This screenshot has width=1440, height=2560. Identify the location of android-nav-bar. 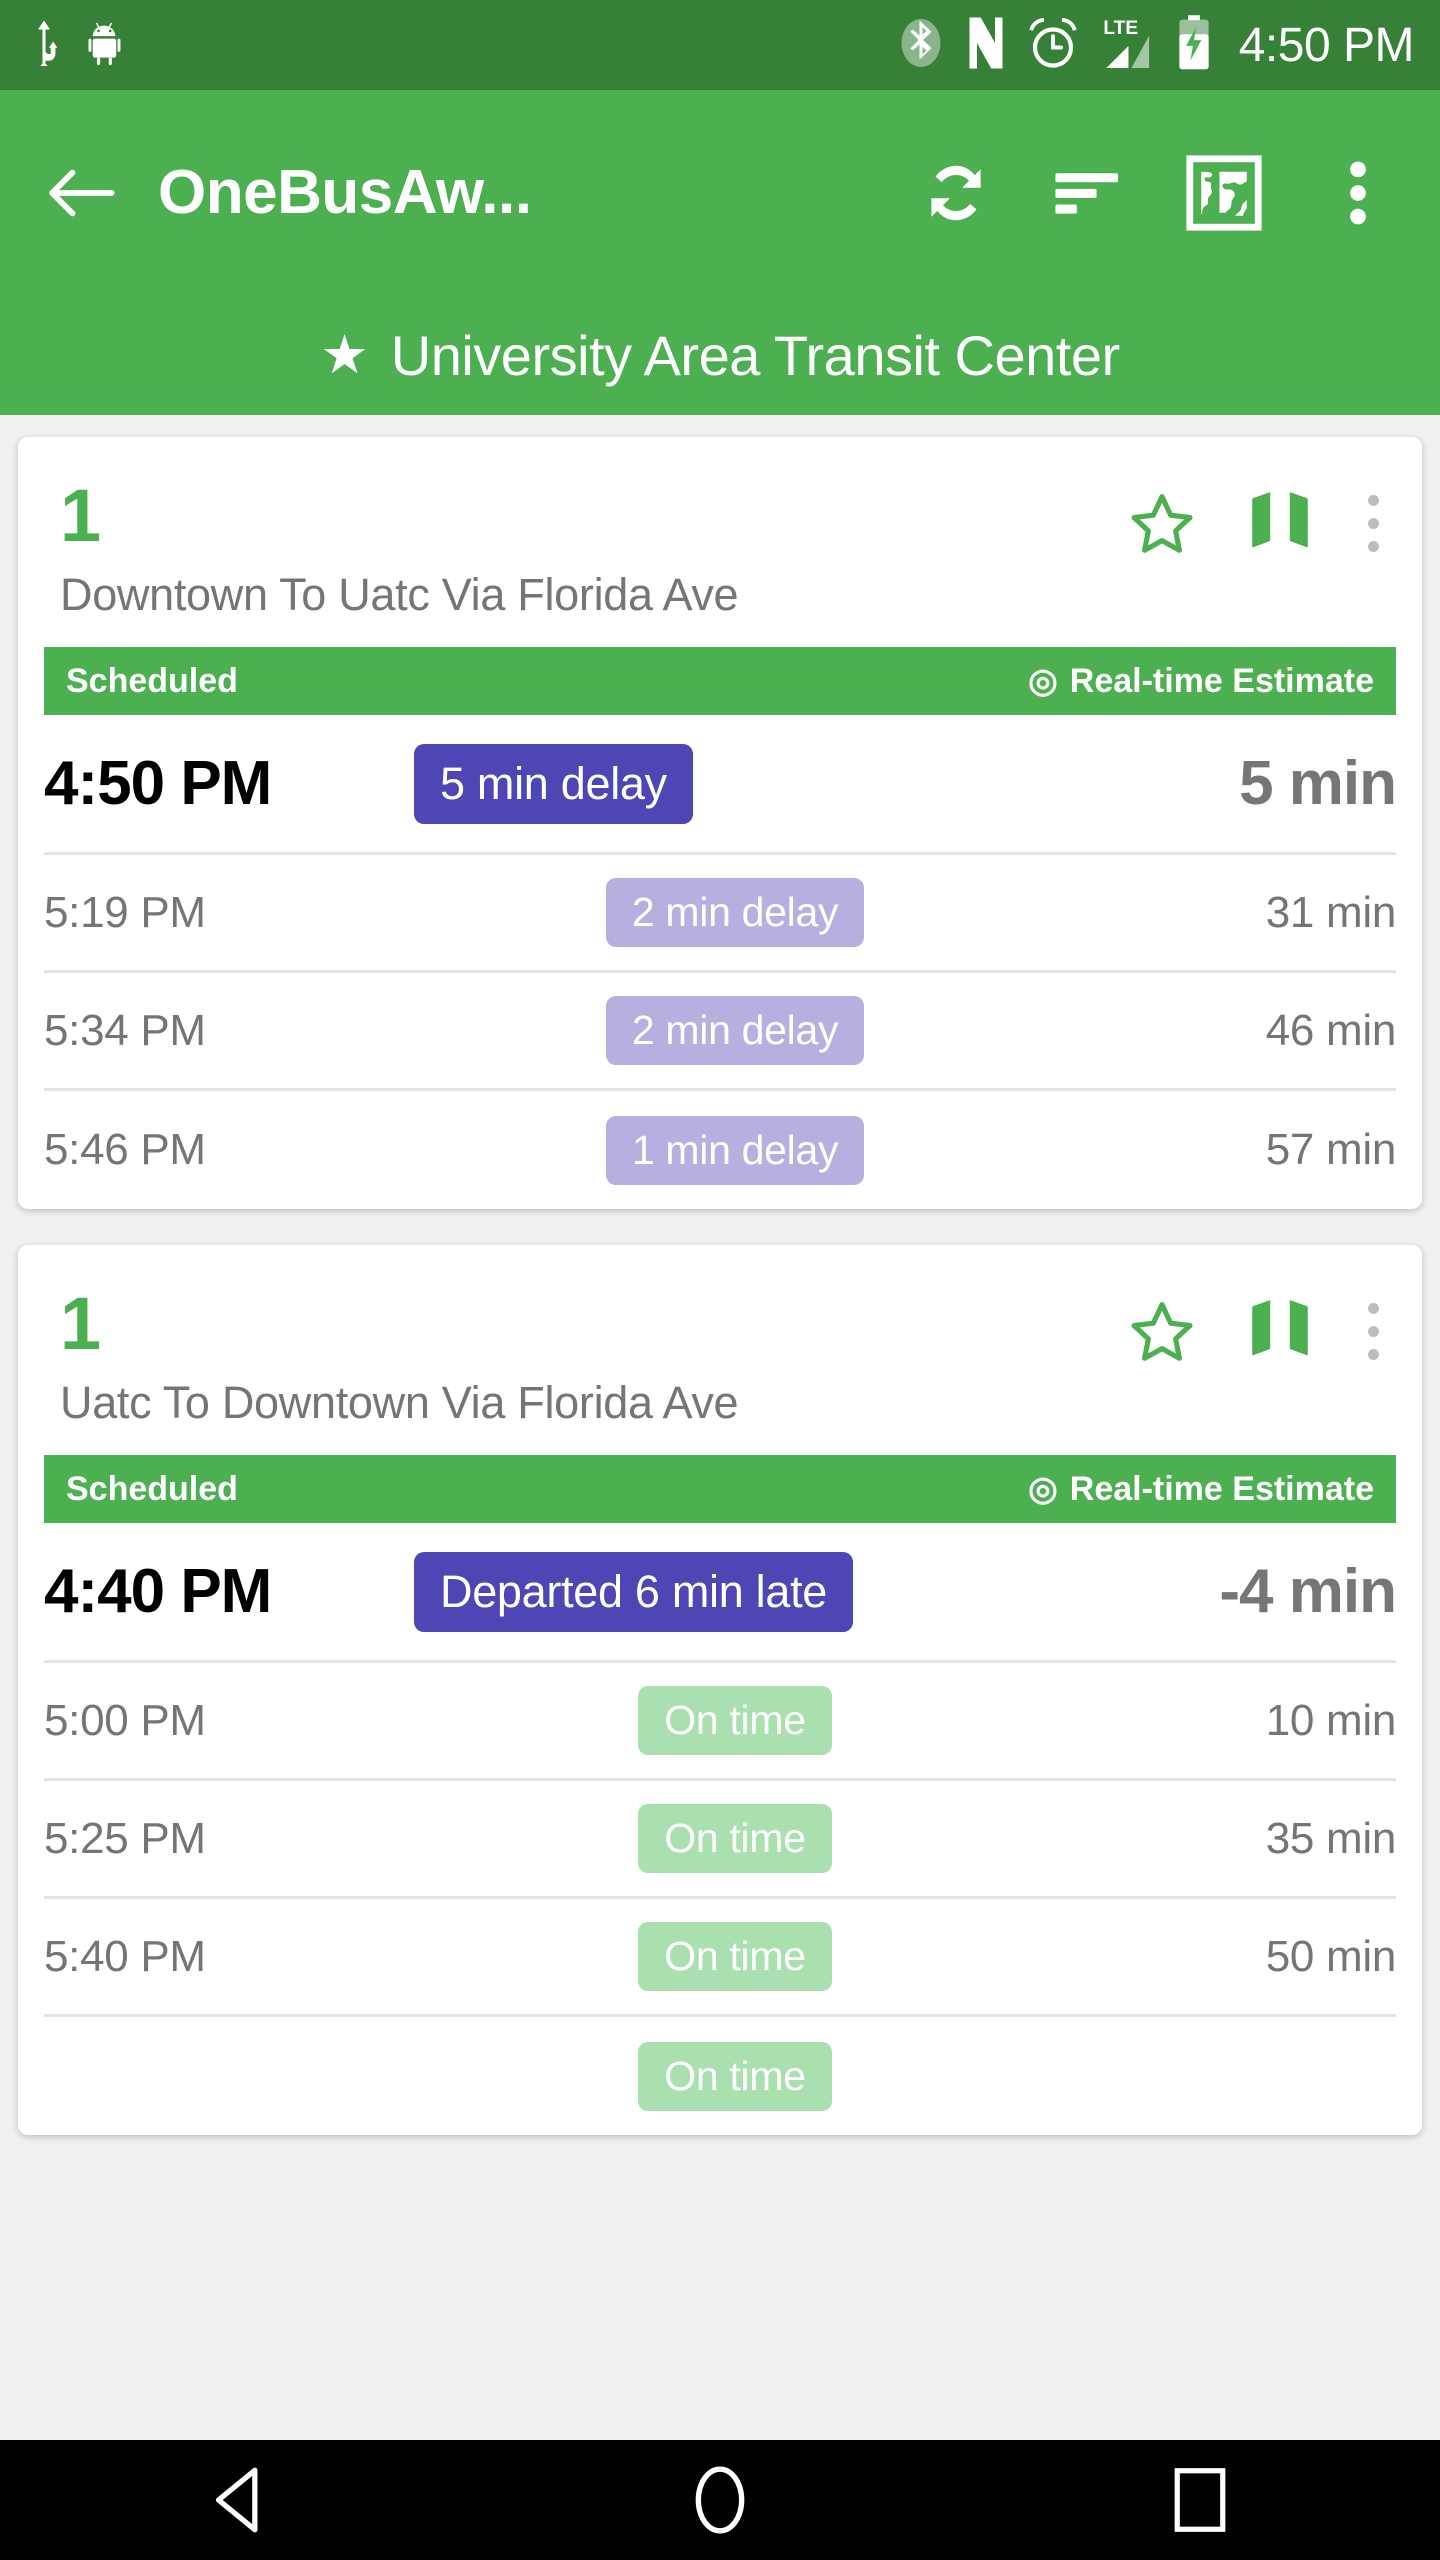
(720, 2500).